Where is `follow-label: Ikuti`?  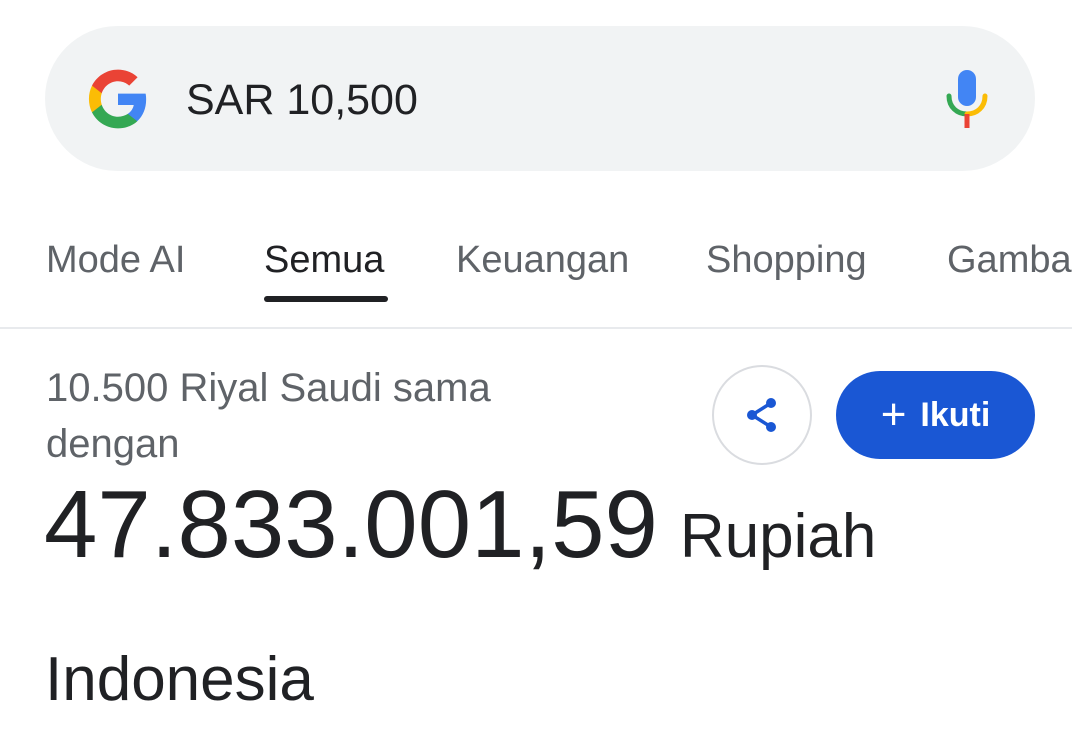
follow-label: Ikuti is located at coordinates (955, 414).